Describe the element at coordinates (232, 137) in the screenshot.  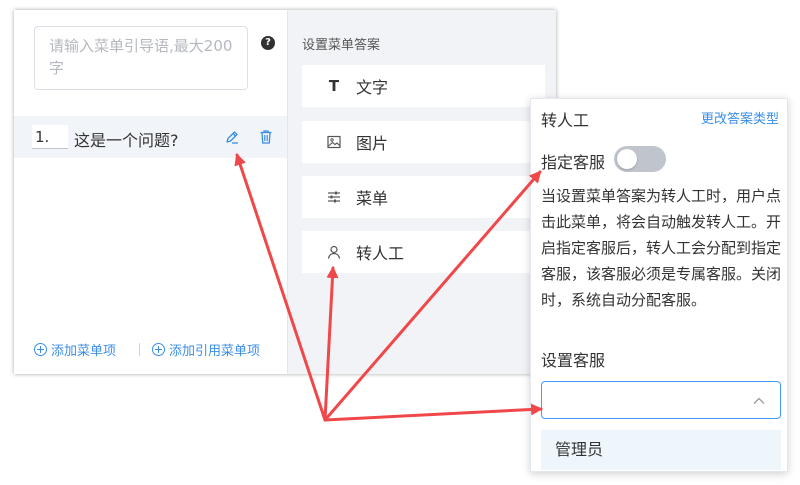
I see `edit-icon` at that location.